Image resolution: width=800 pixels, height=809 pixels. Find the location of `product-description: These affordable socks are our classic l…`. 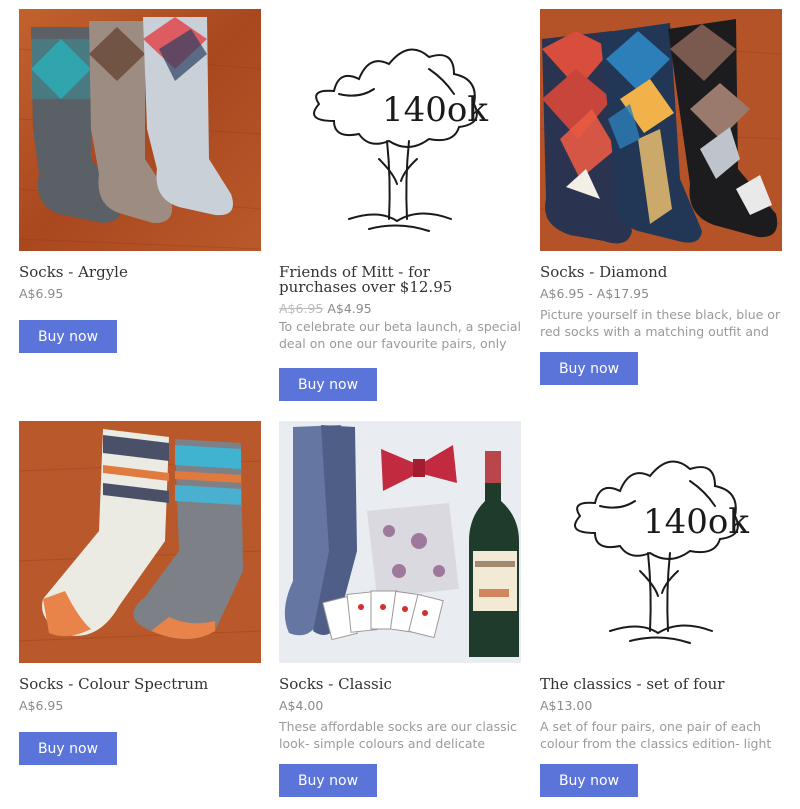

product-description: These affordable socks are our classic l… is located at coordinates (398, 735).